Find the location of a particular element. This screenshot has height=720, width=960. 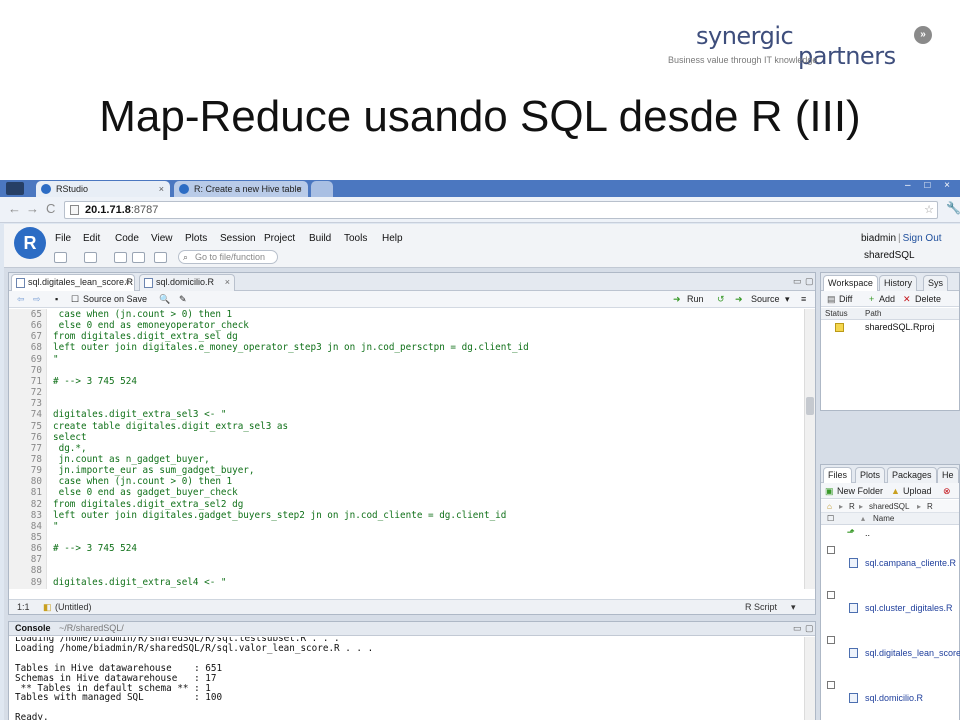

forward-arrow-icon: ⇨ is located at coordinates (37, 299).